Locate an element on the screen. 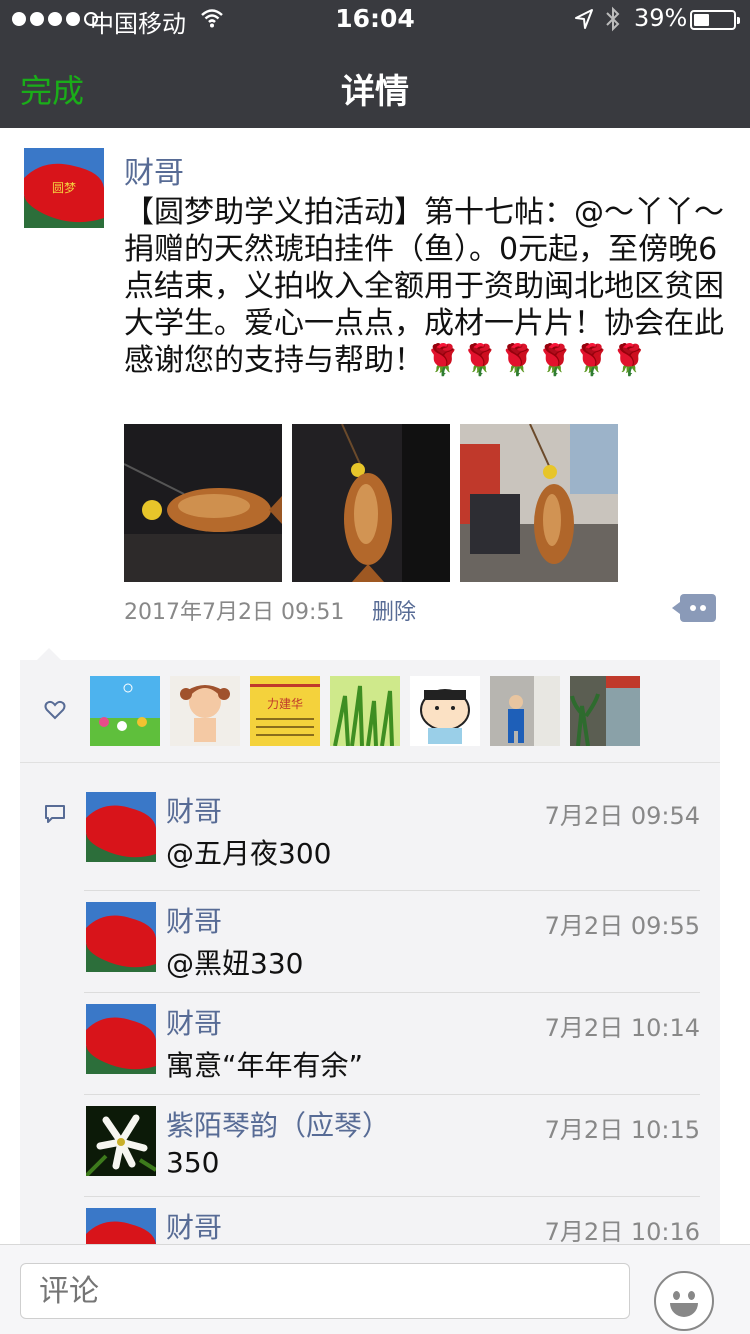 Image resolution: width=750 pixels, height=1334 pixels. battery-percent: 39% is located at coordinates (661, 18).